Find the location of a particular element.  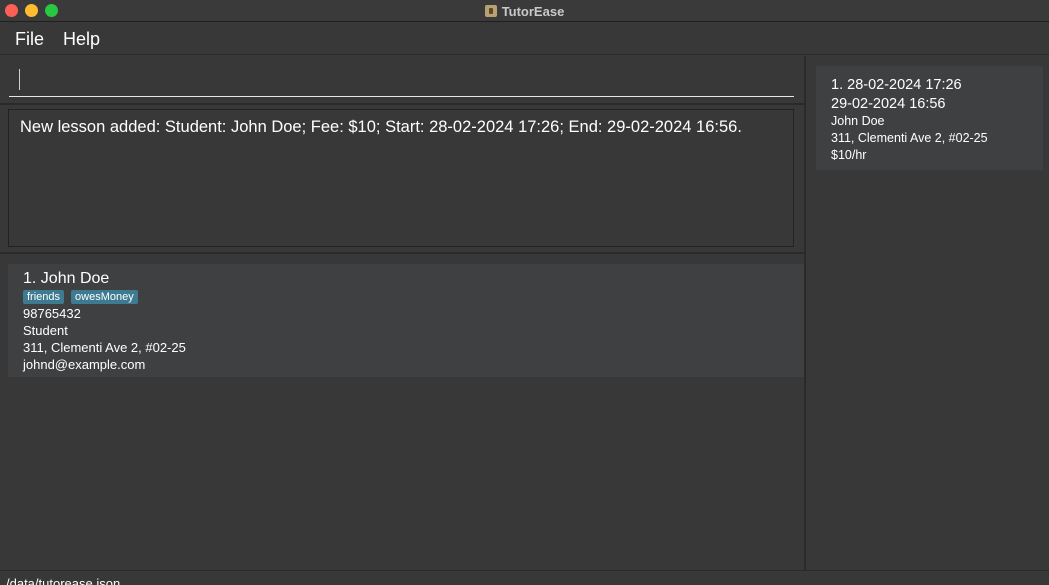

person-address: 311, Clementi Ave 2, #02-25 is located at coordinates (104, 347).